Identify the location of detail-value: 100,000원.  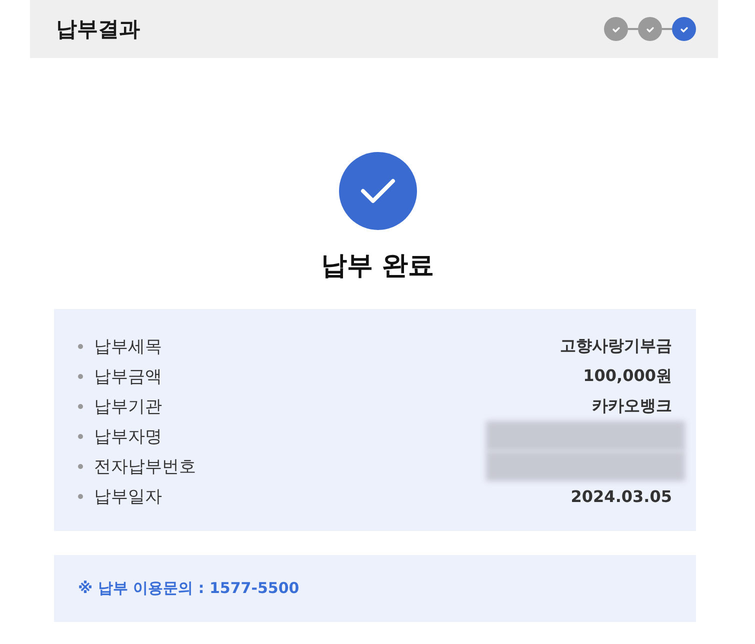
(627, 376).